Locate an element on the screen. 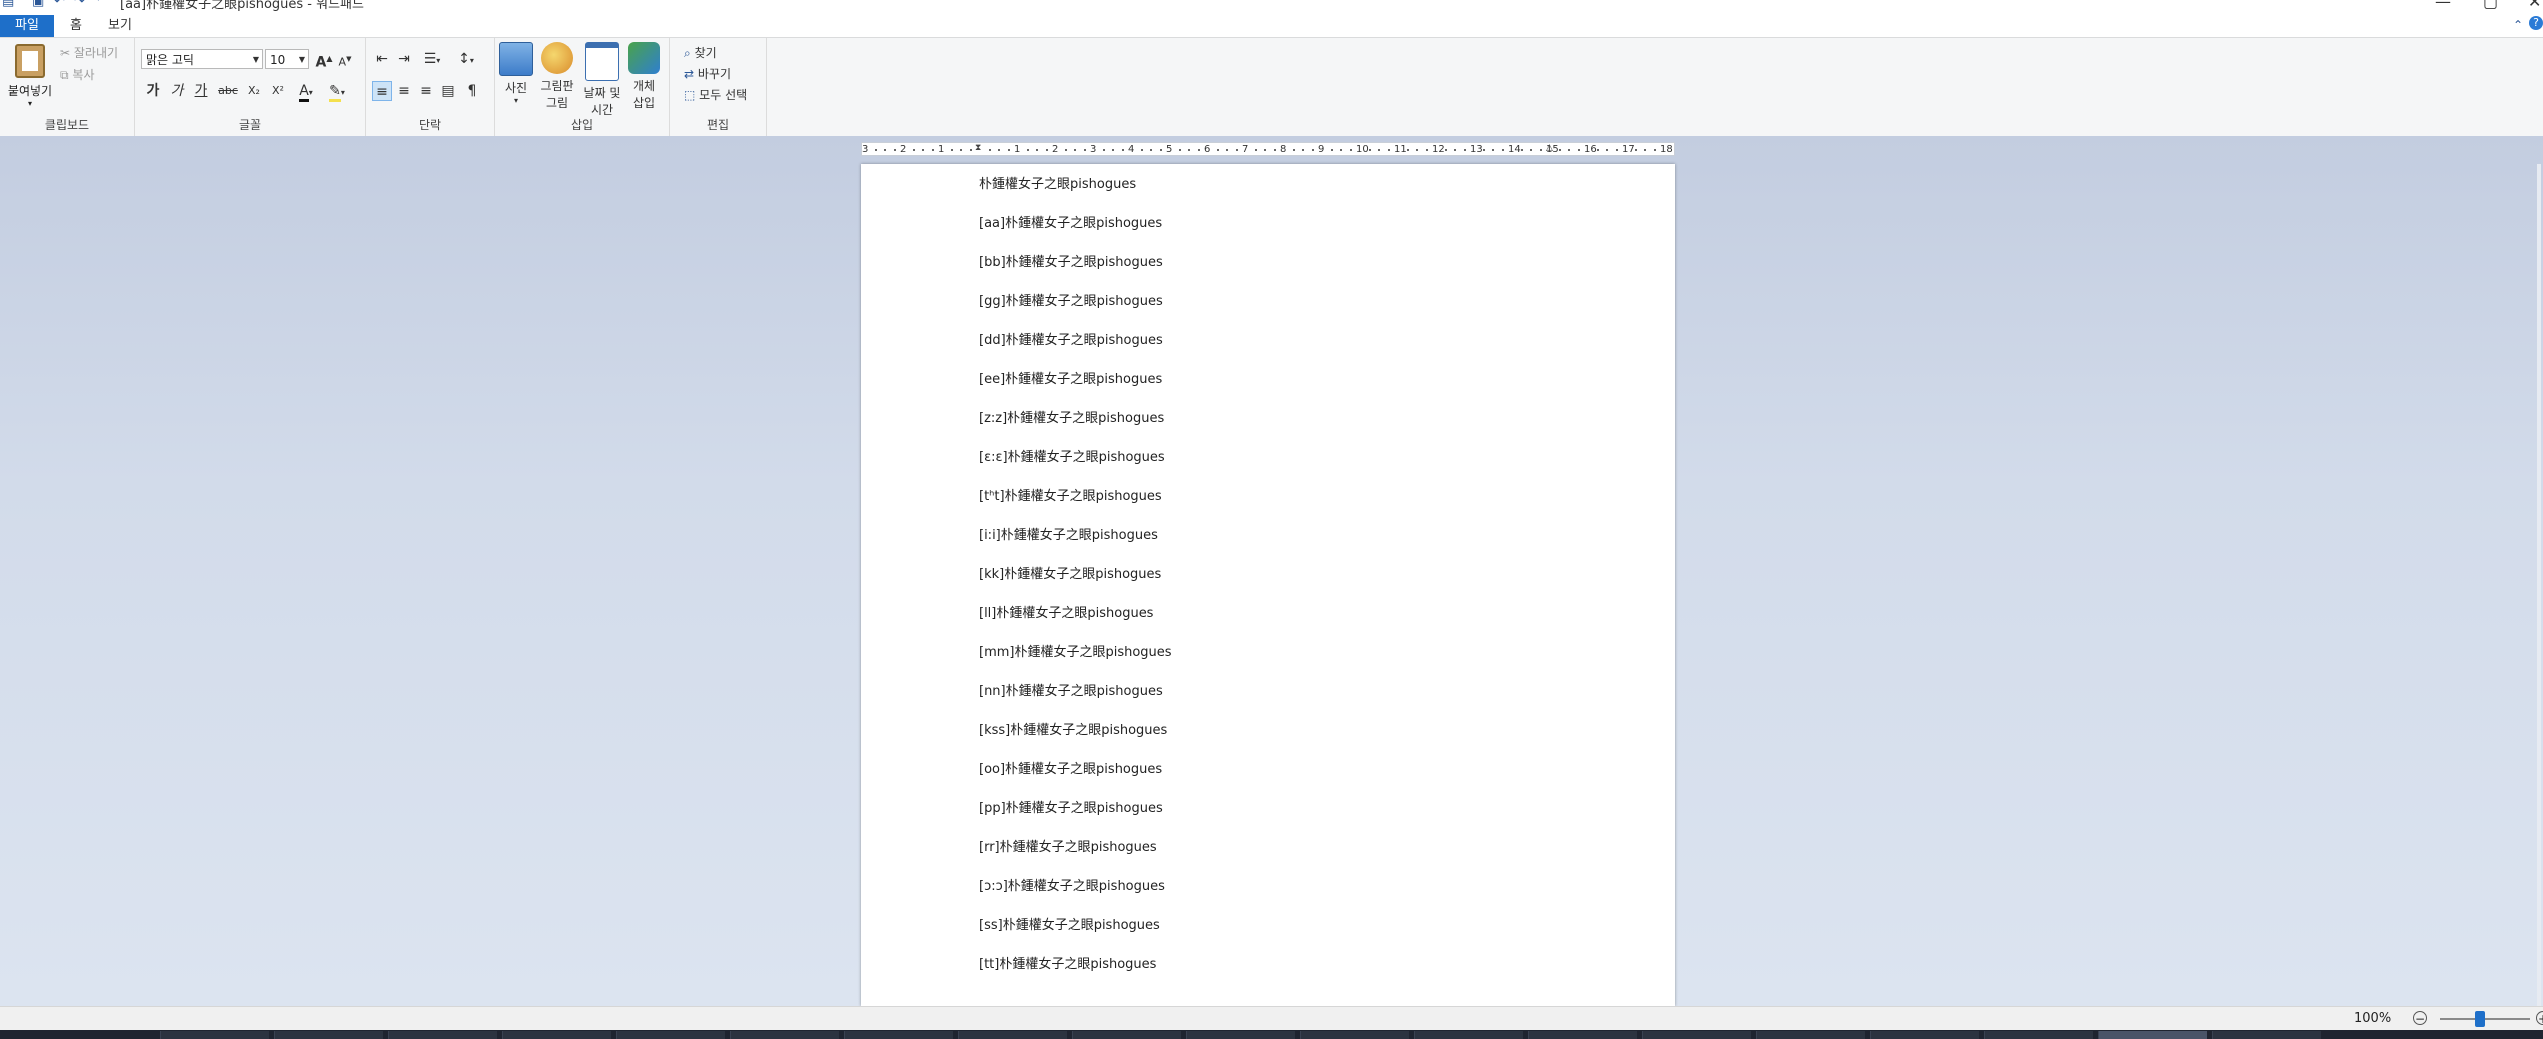 The image size is (2543, 1039). document-line: [kk]朴鍾權女子之眼pishogues is located at coordinates (1075, 583).